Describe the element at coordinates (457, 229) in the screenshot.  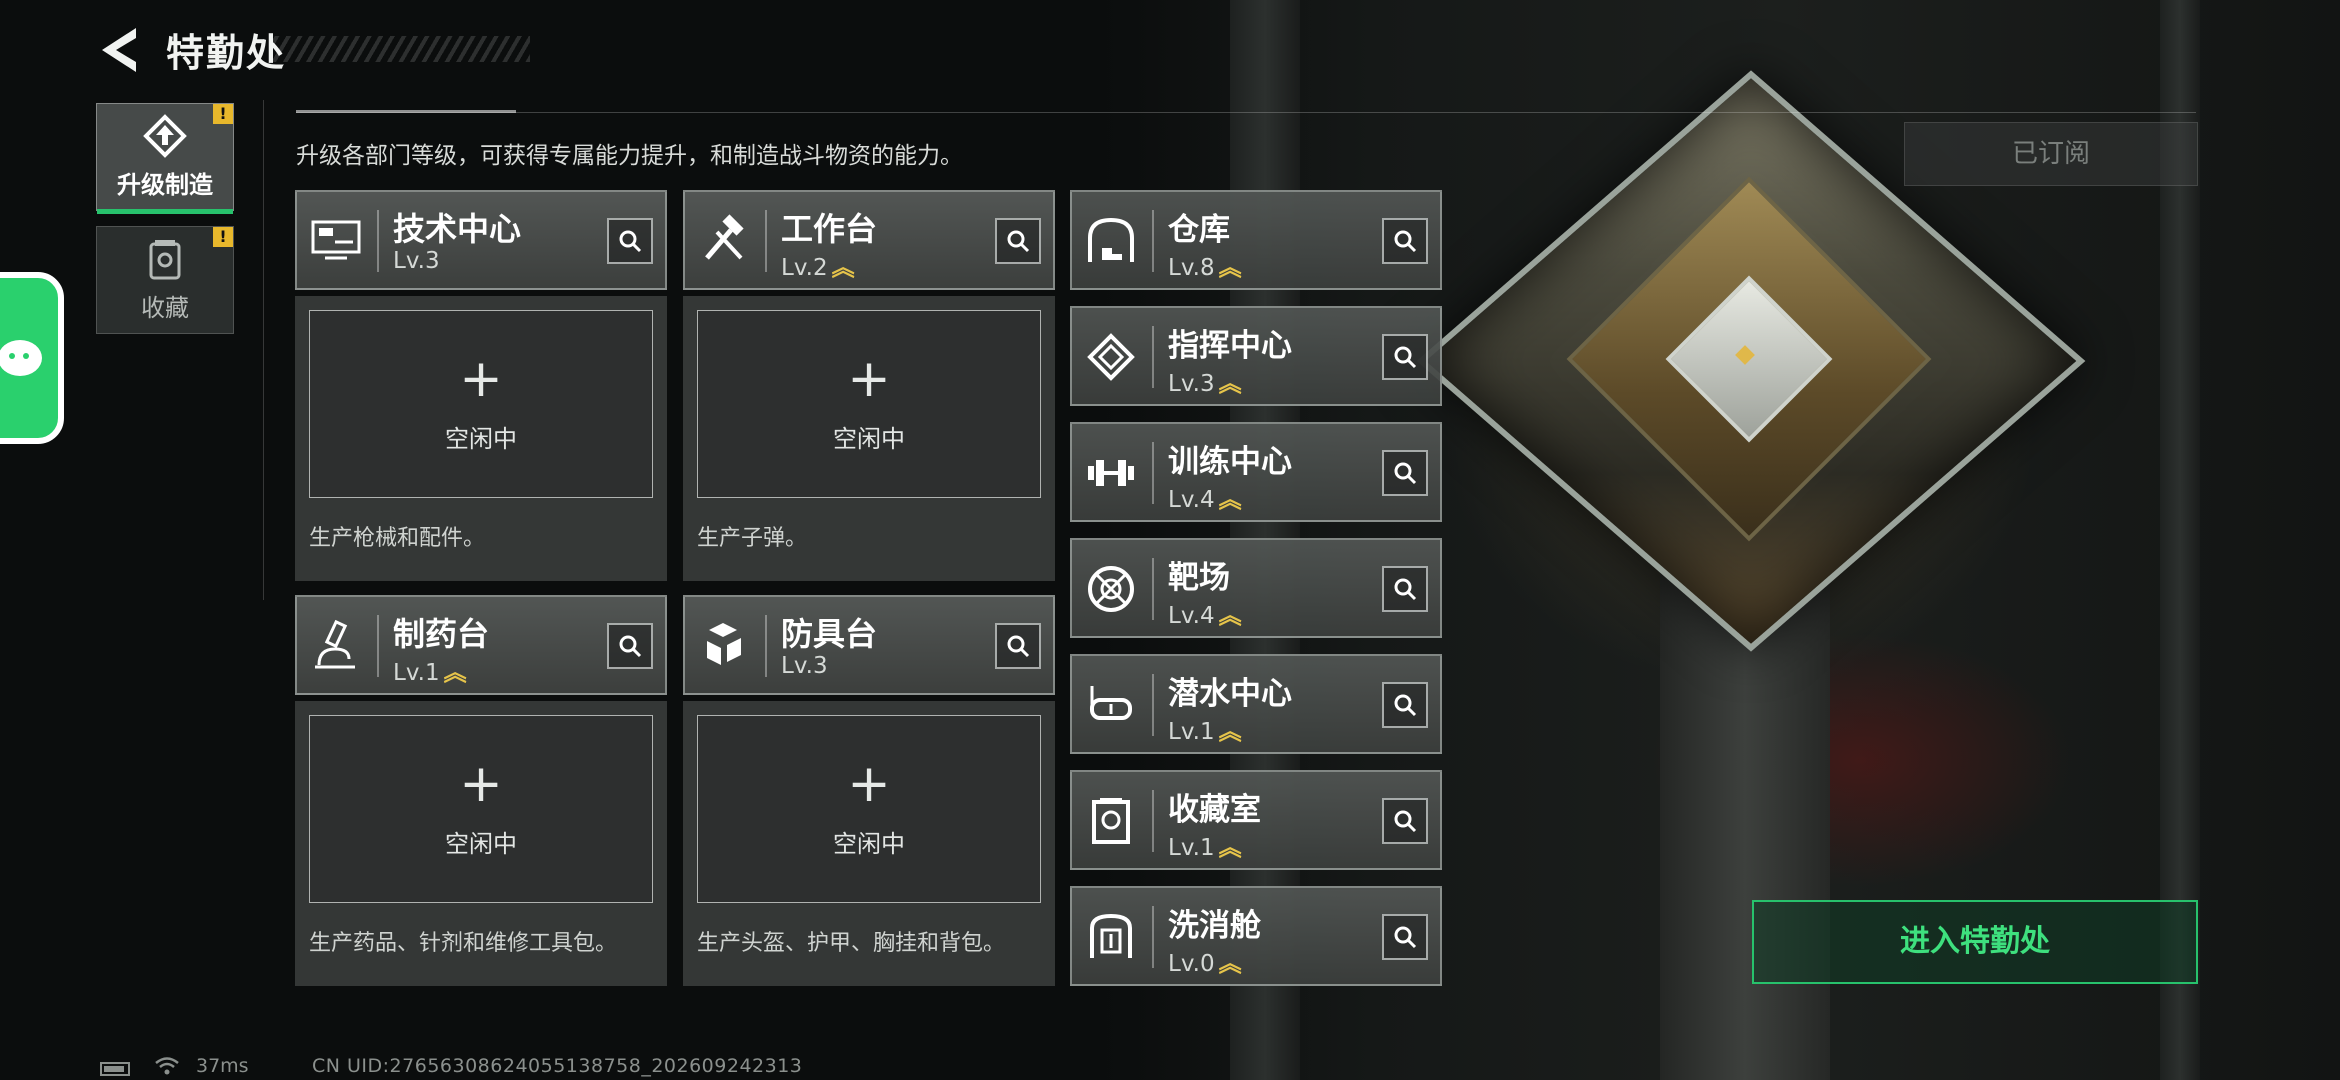
I see `workstation-name: 技术中心` at that location.